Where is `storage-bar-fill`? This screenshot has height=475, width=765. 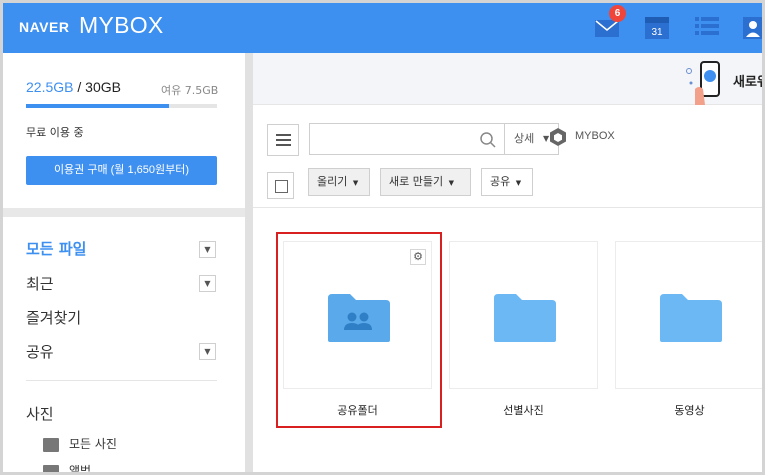
storage-bar-fill is located at coordinates (98, 106).